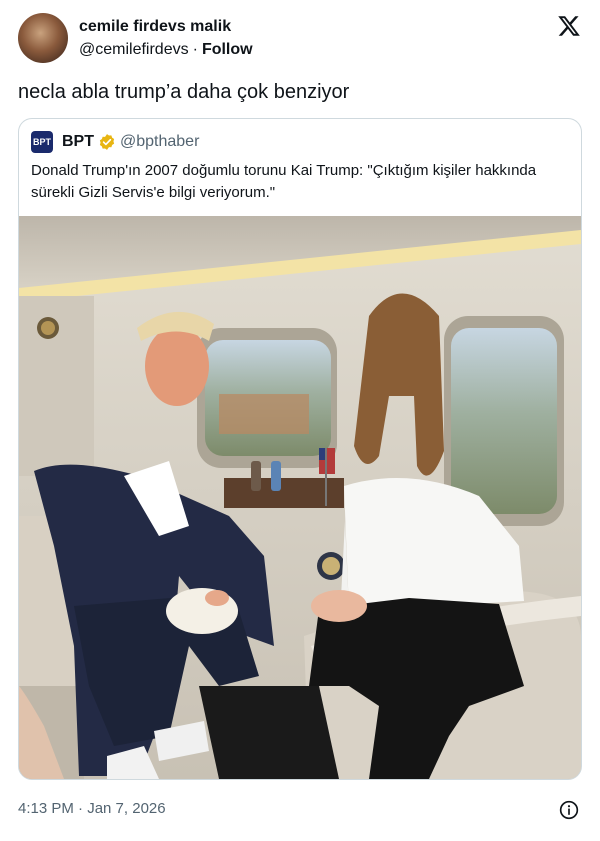 The width and height of the screenshot is (600, 841). I want to click on quoted-avatar: BPT, so click(42, 142).